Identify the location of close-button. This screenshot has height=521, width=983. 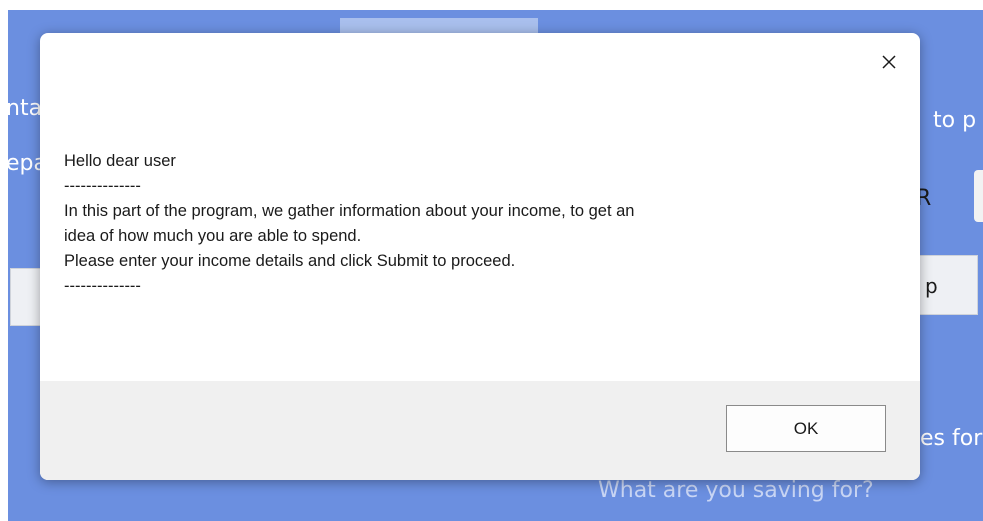
(889, 62).